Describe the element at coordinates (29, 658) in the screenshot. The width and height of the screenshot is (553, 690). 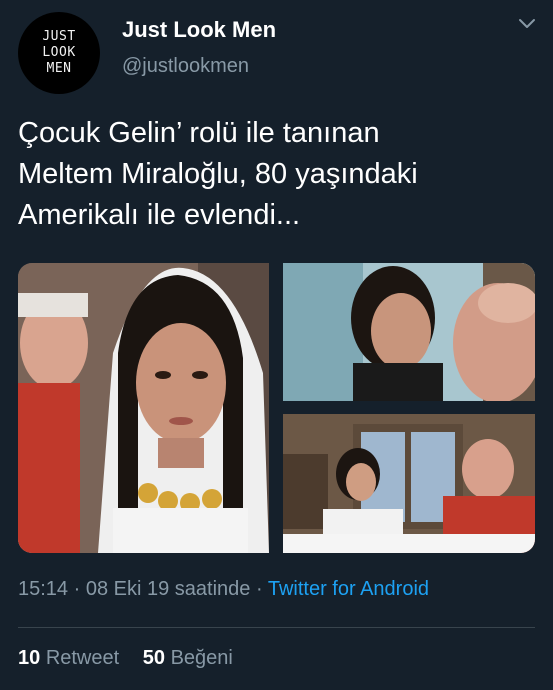
I see `retweets-count: 10` at that location.